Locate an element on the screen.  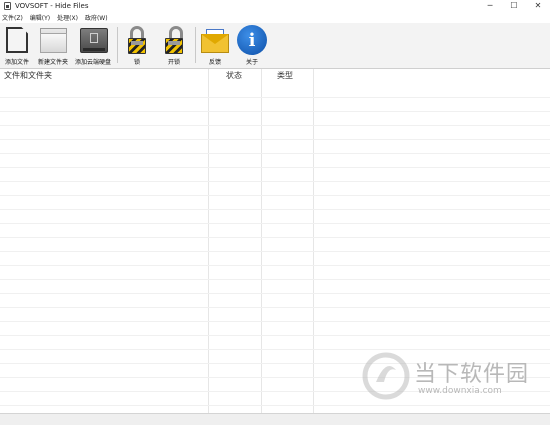
menu-edit: 编辑(Y) is located at coordinates (40, 17).